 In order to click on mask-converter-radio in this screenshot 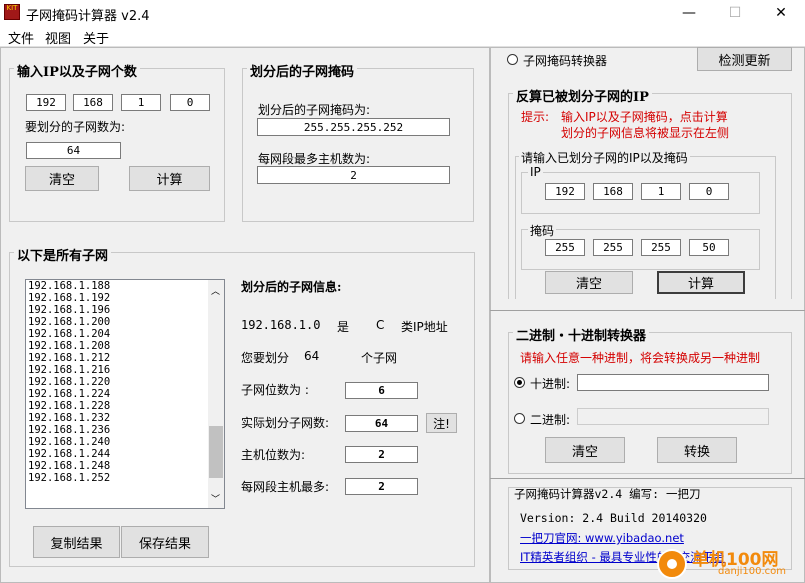, I will do `click(512, 59)`.